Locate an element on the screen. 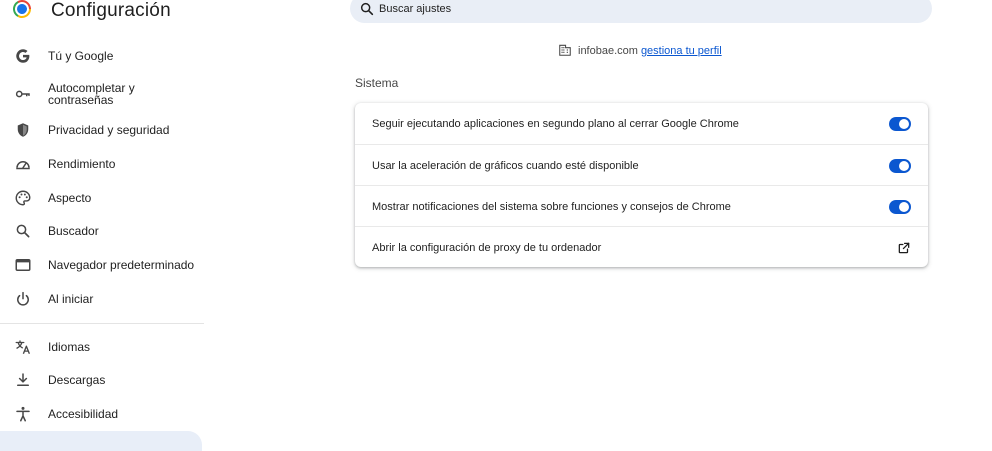  sidebar-item-idiomas: Idiomas is located at coordinates (102, 347).